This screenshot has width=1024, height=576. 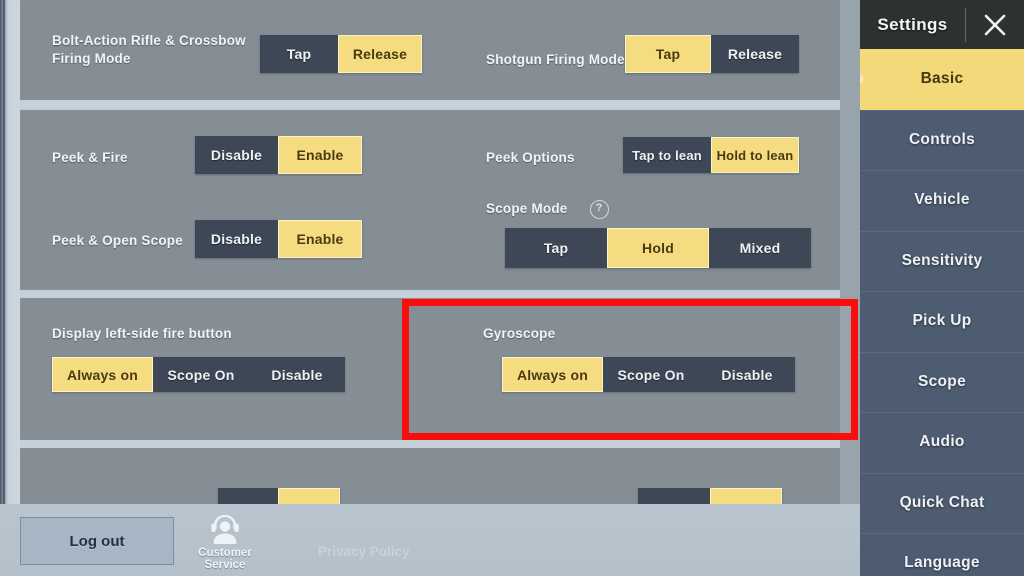 What do you see at coordinates (91, 59) in the screenshot?
I see `bolt-action-firing-mode-label-line2: Firing Mode` at bounding box center [91, 59].